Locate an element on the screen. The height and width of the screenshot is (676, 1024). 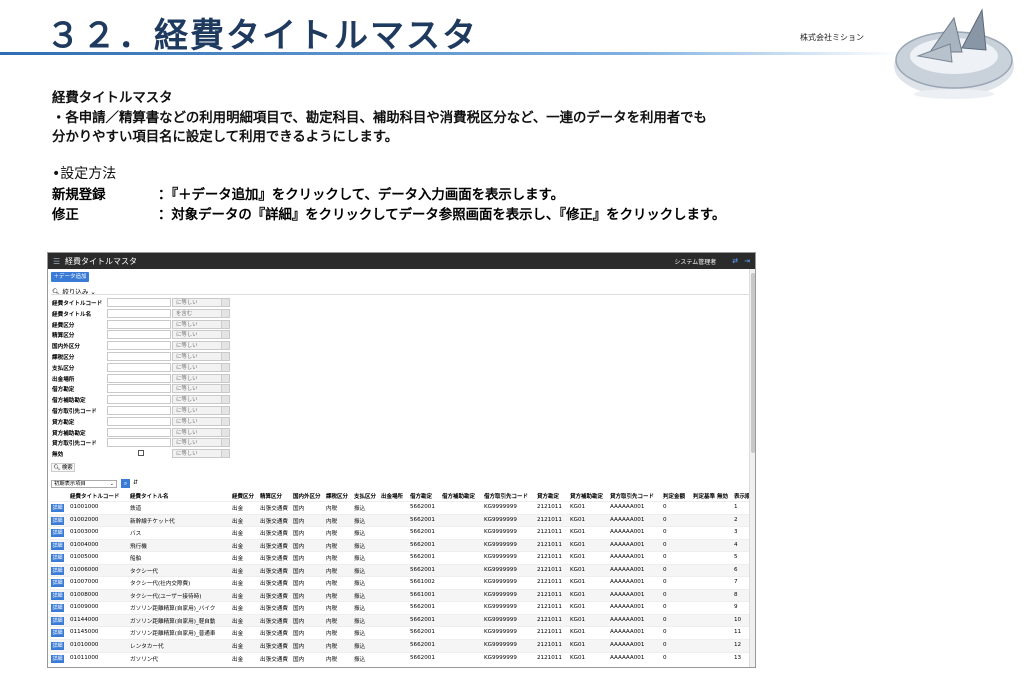
column-header: 国内外区分 is located at coordinates (307, 496).